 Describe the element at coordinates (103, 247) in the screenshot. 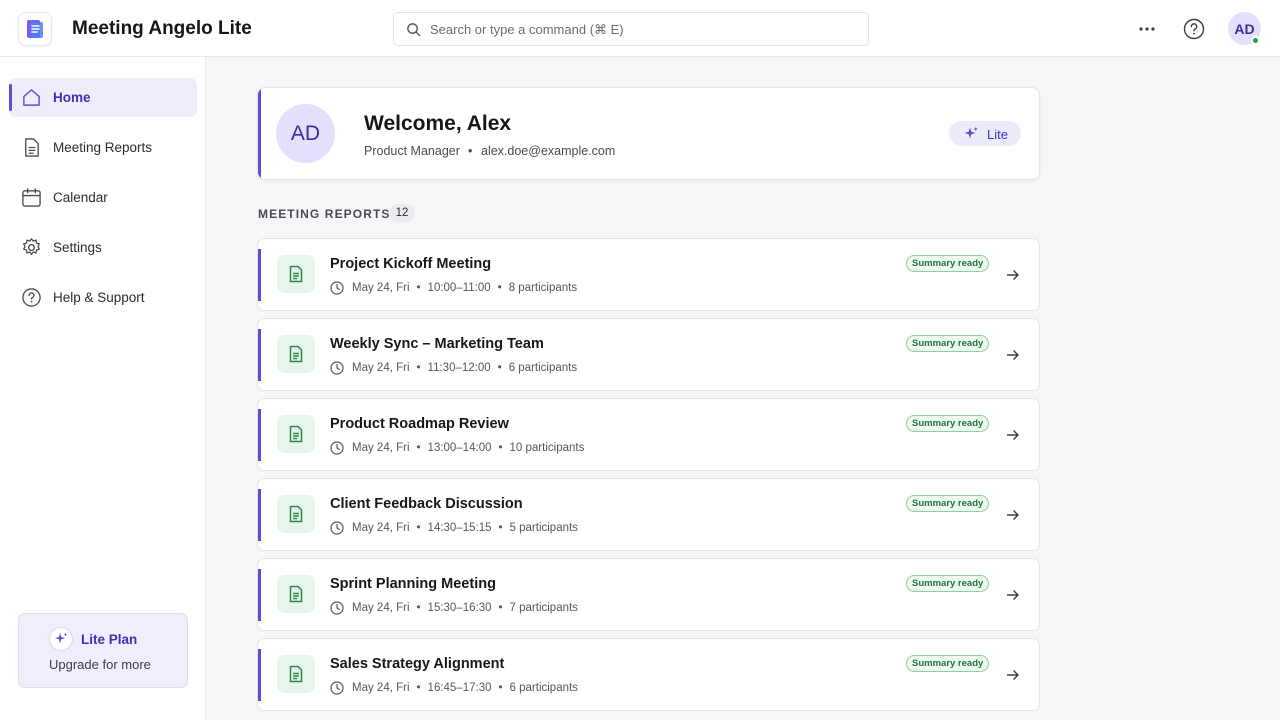

I see `sidebar-item-settings: Settings` at that location.